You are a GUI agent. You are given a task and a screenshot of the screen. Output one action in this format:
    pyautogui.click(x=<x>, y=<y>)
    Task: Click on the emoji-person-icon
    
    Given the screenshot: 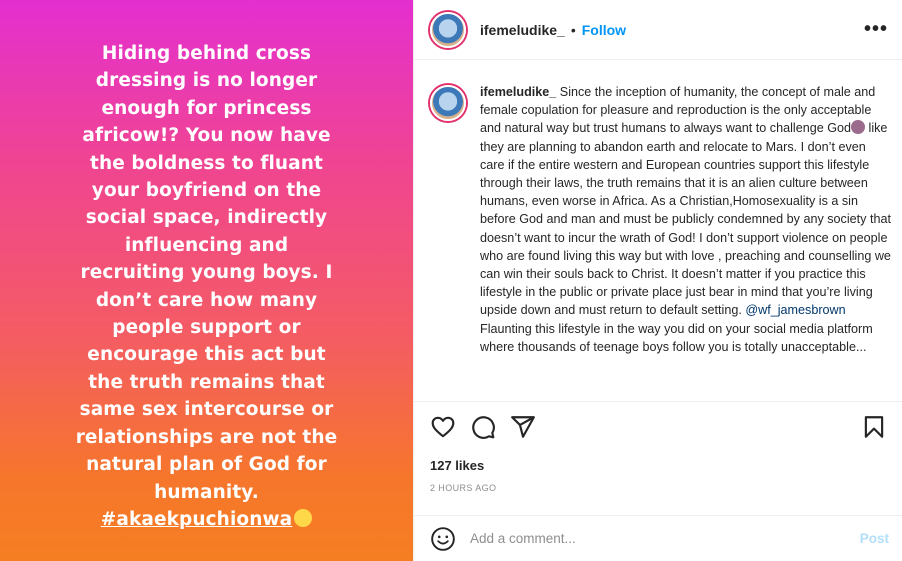 What is the action you would take?
    pyautogui.click(x=858, y=127)
    